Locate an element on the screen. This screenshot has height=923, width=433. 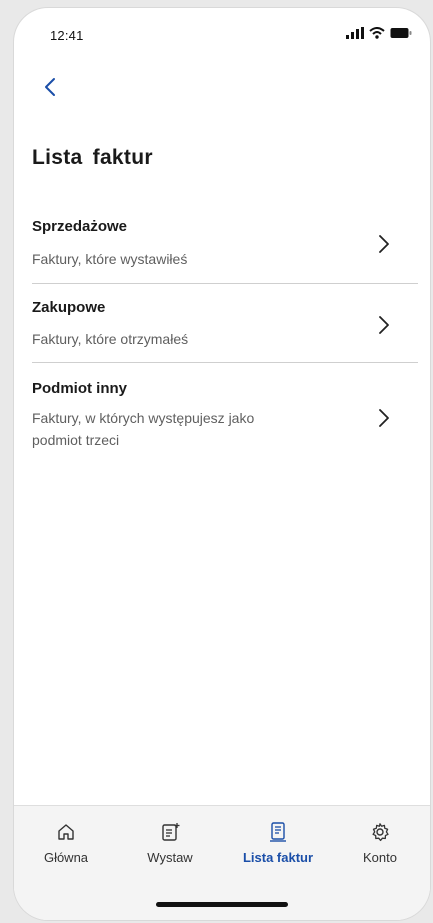
nav-label: Konto is located at coordinates (380, 857).